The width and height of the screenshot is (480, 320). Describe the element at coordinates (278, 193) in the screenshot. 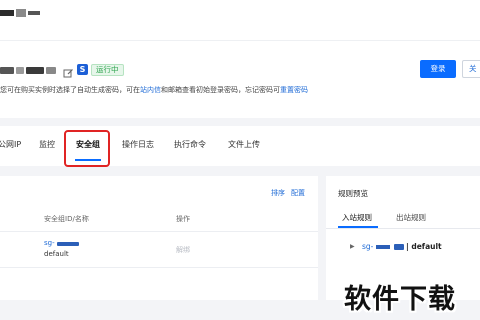

I see `sort-link: 排序` at that location.